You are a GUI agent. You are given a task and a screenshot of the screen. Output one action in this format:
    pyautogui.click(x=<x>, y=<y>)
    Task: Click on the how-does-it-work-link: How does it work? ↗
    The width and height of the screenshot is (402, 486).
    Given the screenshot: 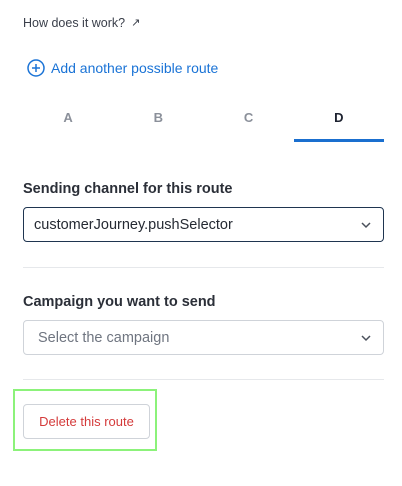 What is the action you would take?
    pyautogui.click(x=81, y=23)
    